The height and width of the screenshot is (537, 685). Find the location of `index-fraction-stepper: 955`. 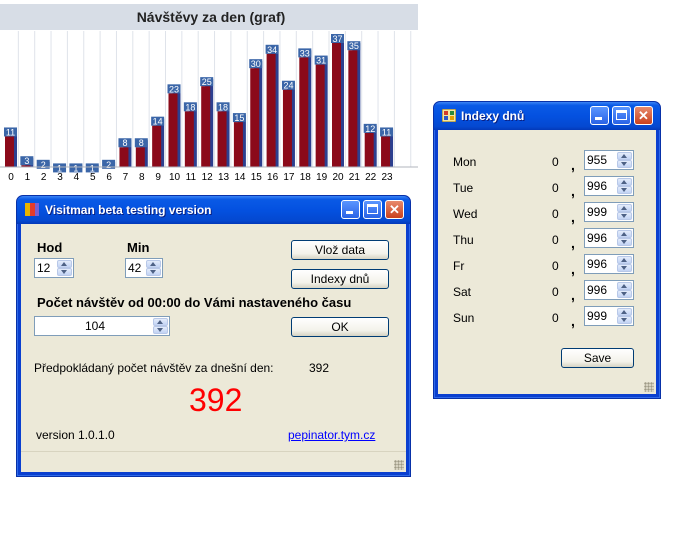

index-fraction-stepper: 955 is located at coordinates (609, 160).